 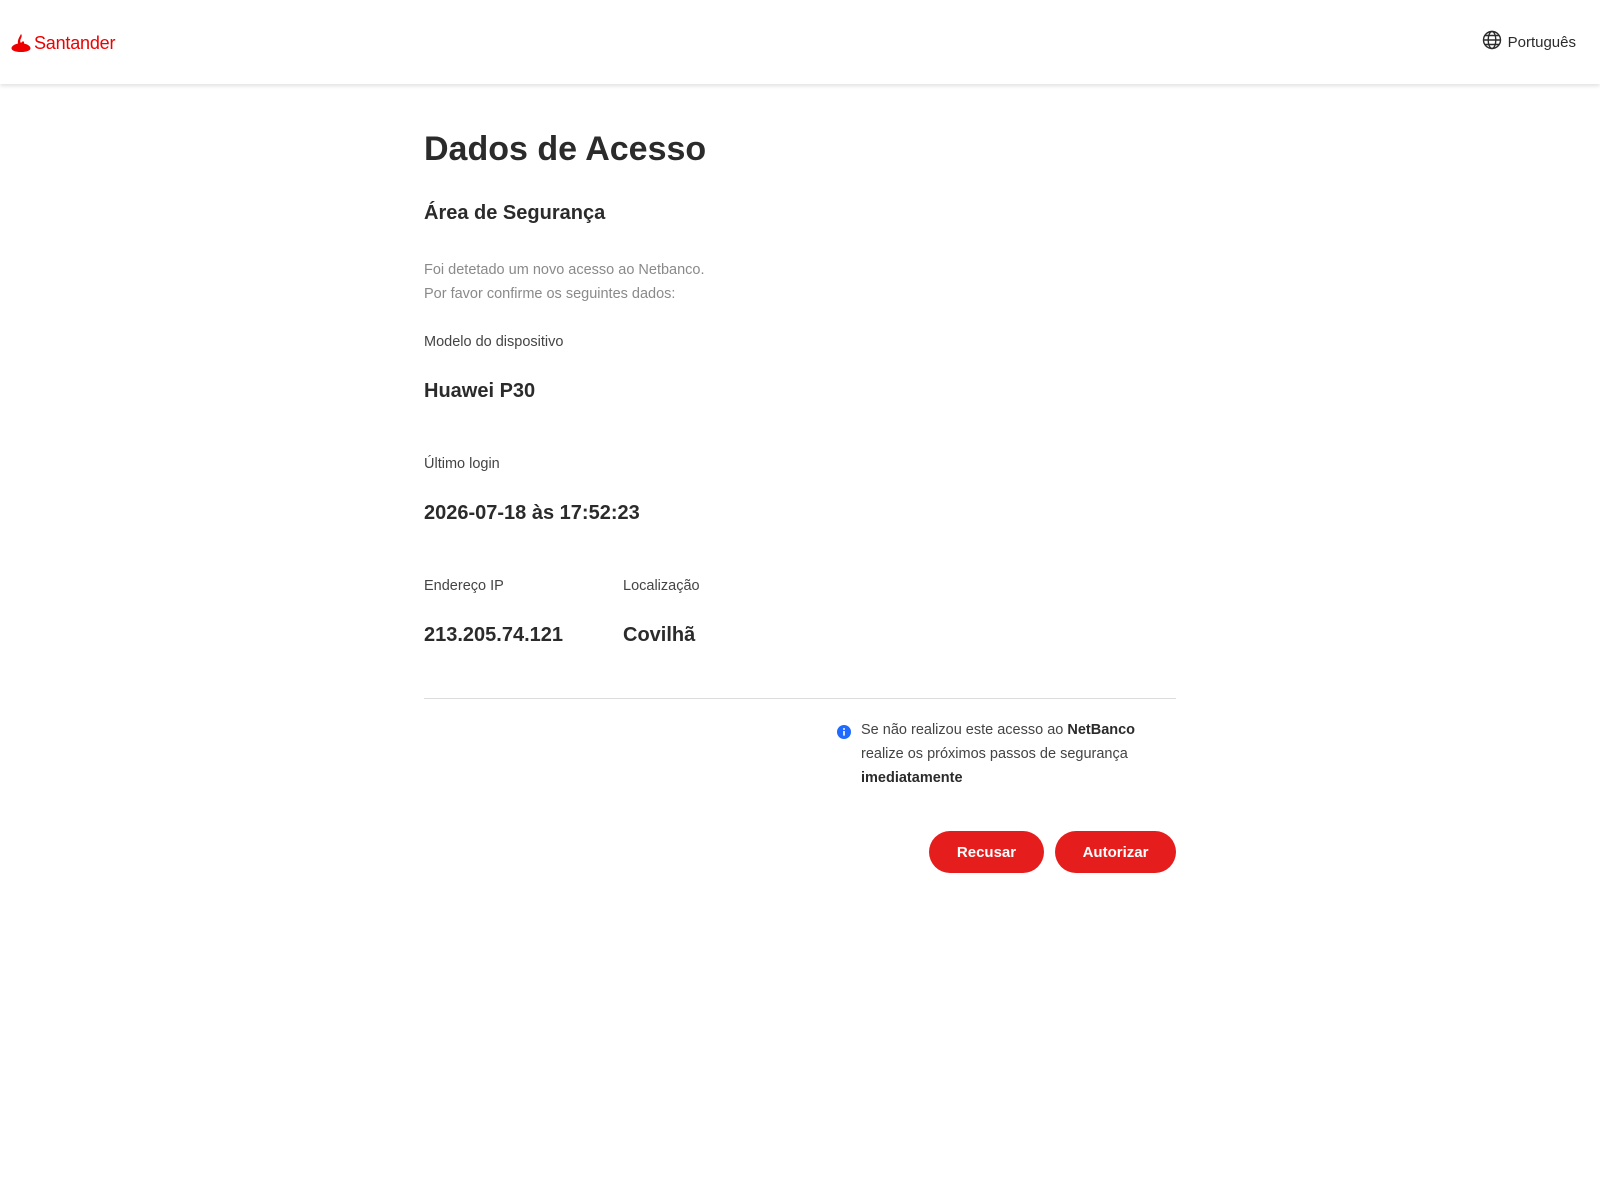 What do you see at coordinates (994, 754) in the screenshot?
I see `notice-text-part-2: realize os próximos passos de segurança` at bounding box center [994, 754].